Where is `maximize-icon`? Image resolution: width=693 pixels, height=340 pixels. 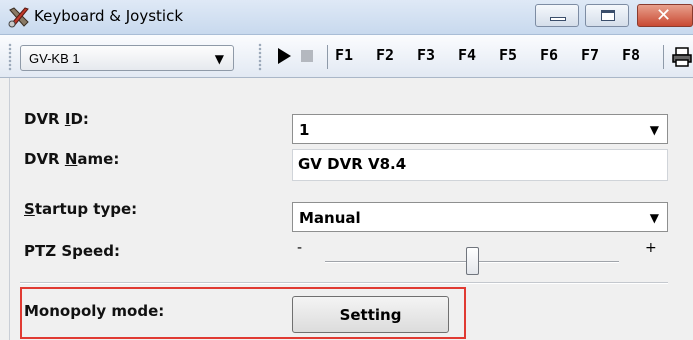
maximize-icon is located at coordinates (608, 15).